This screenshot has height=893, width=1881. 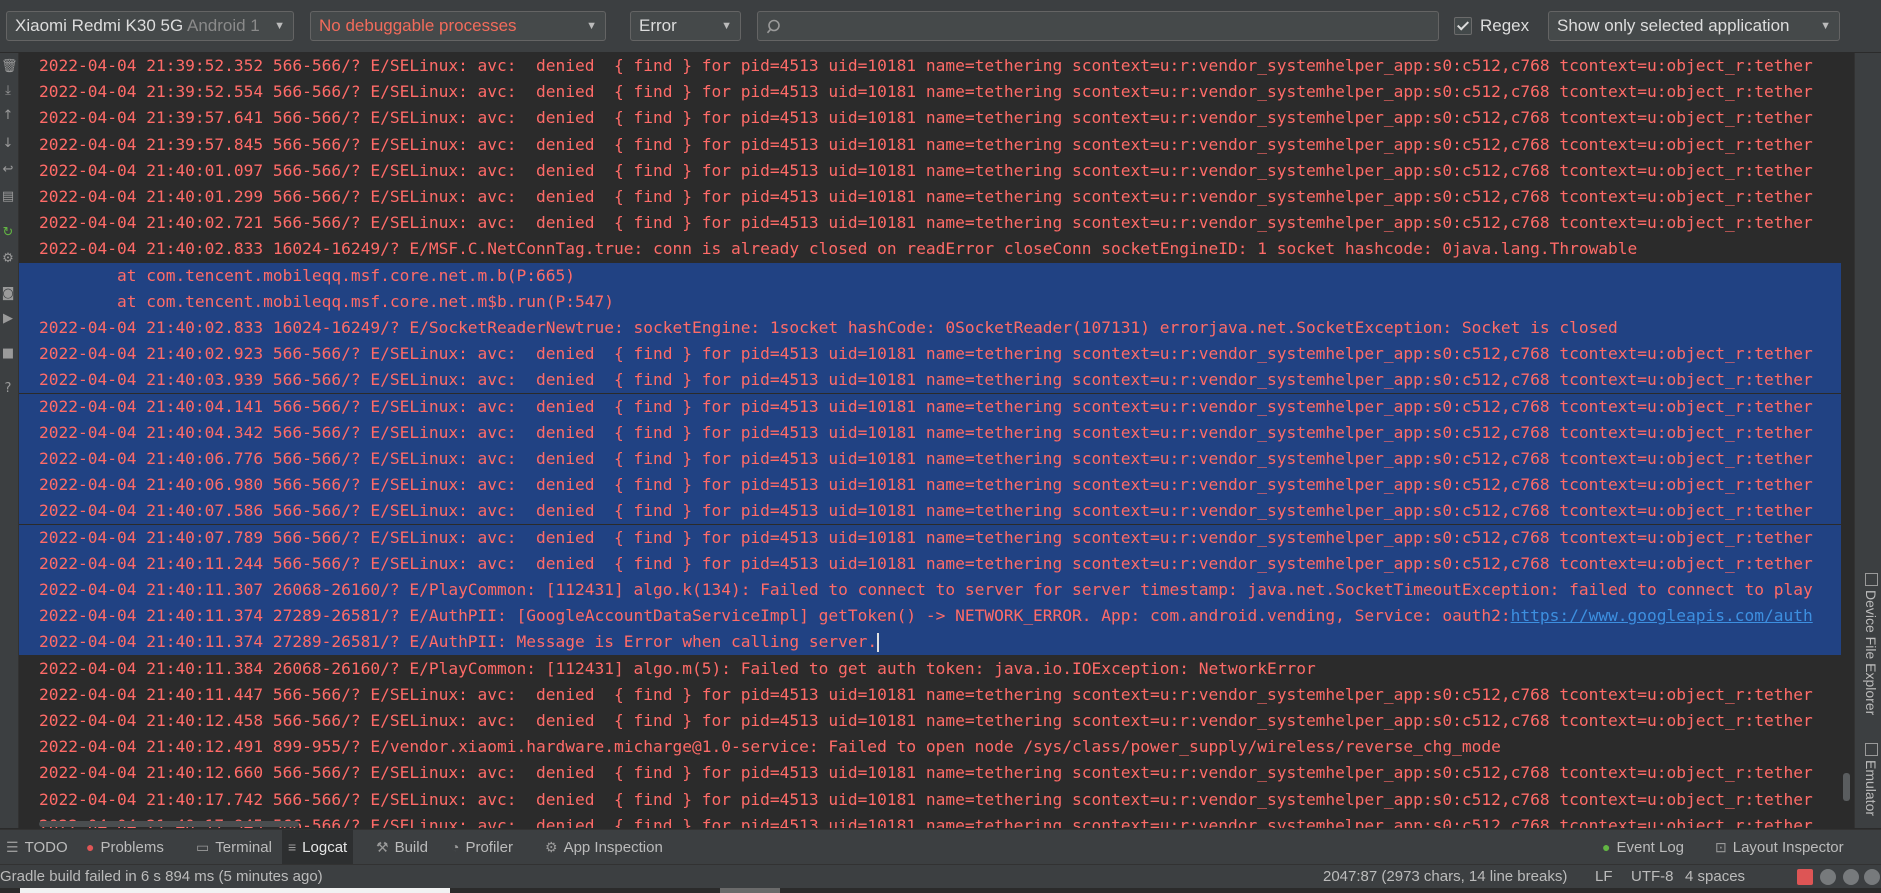 I want to click on log-level-selector: Error ▼, so click(x=685, y=26).